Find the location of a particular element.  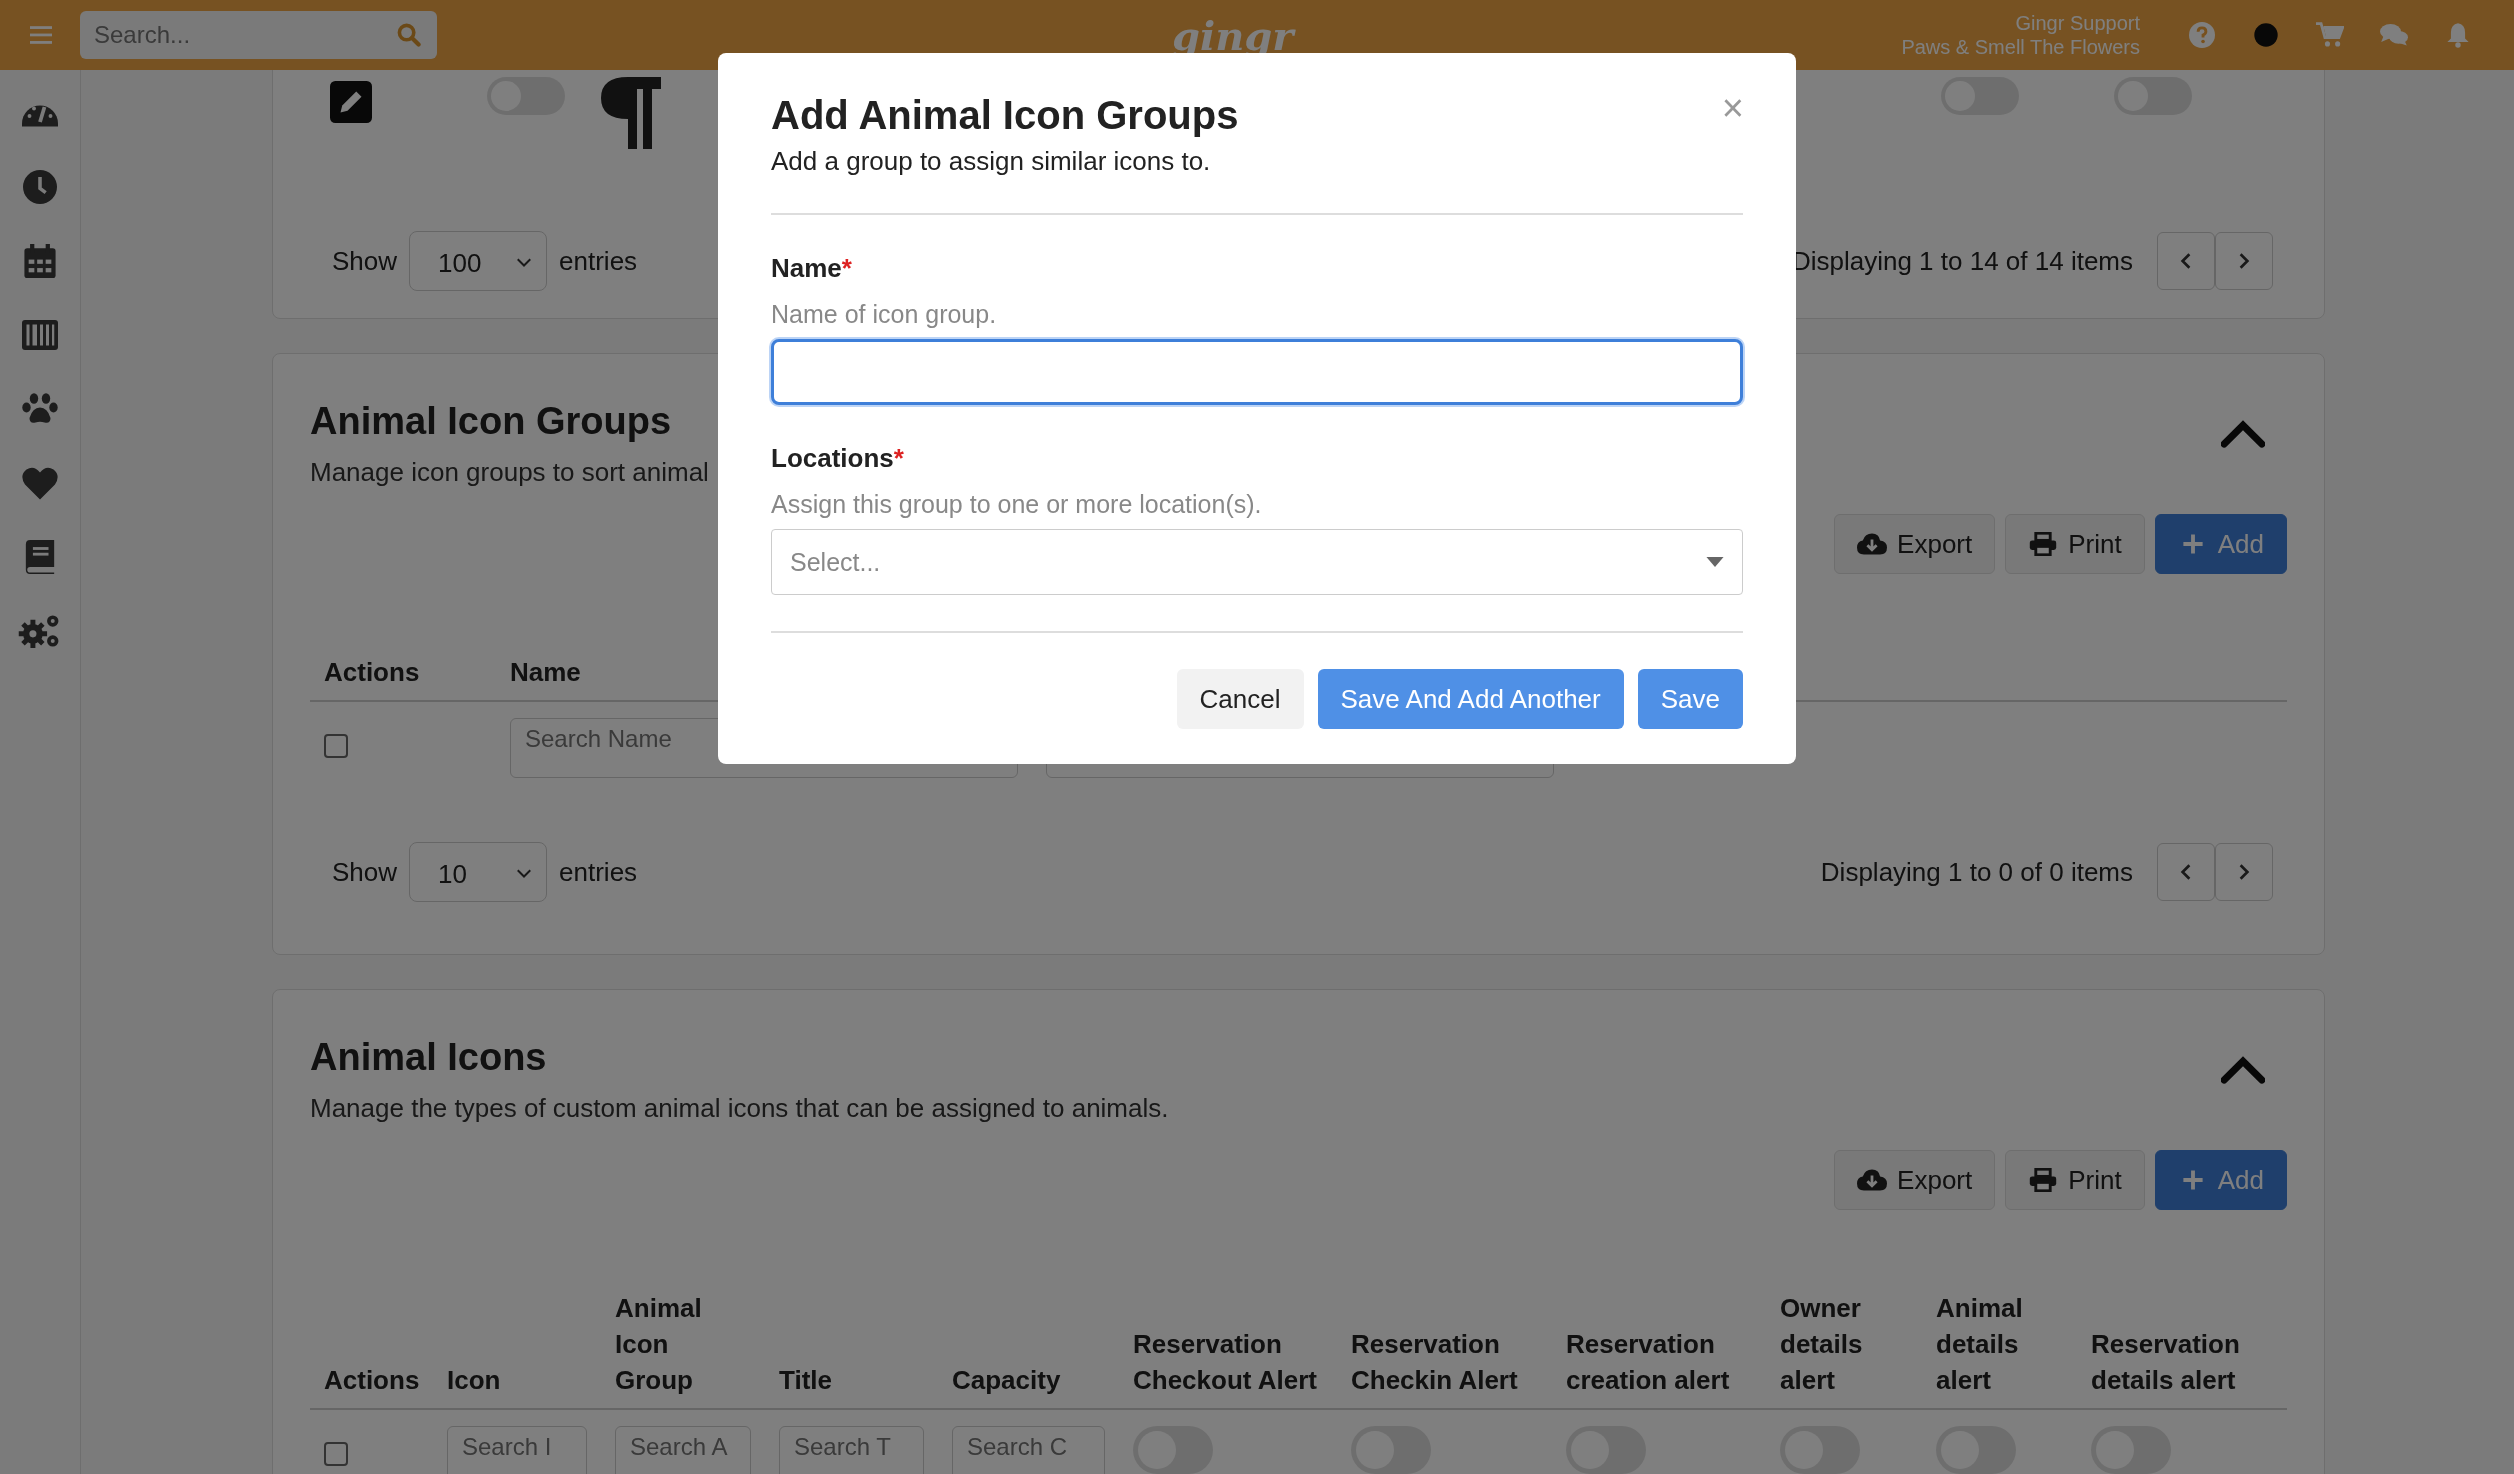

dialog-title: Add Animal Icon Groups is located at coordinates (1005, 115).